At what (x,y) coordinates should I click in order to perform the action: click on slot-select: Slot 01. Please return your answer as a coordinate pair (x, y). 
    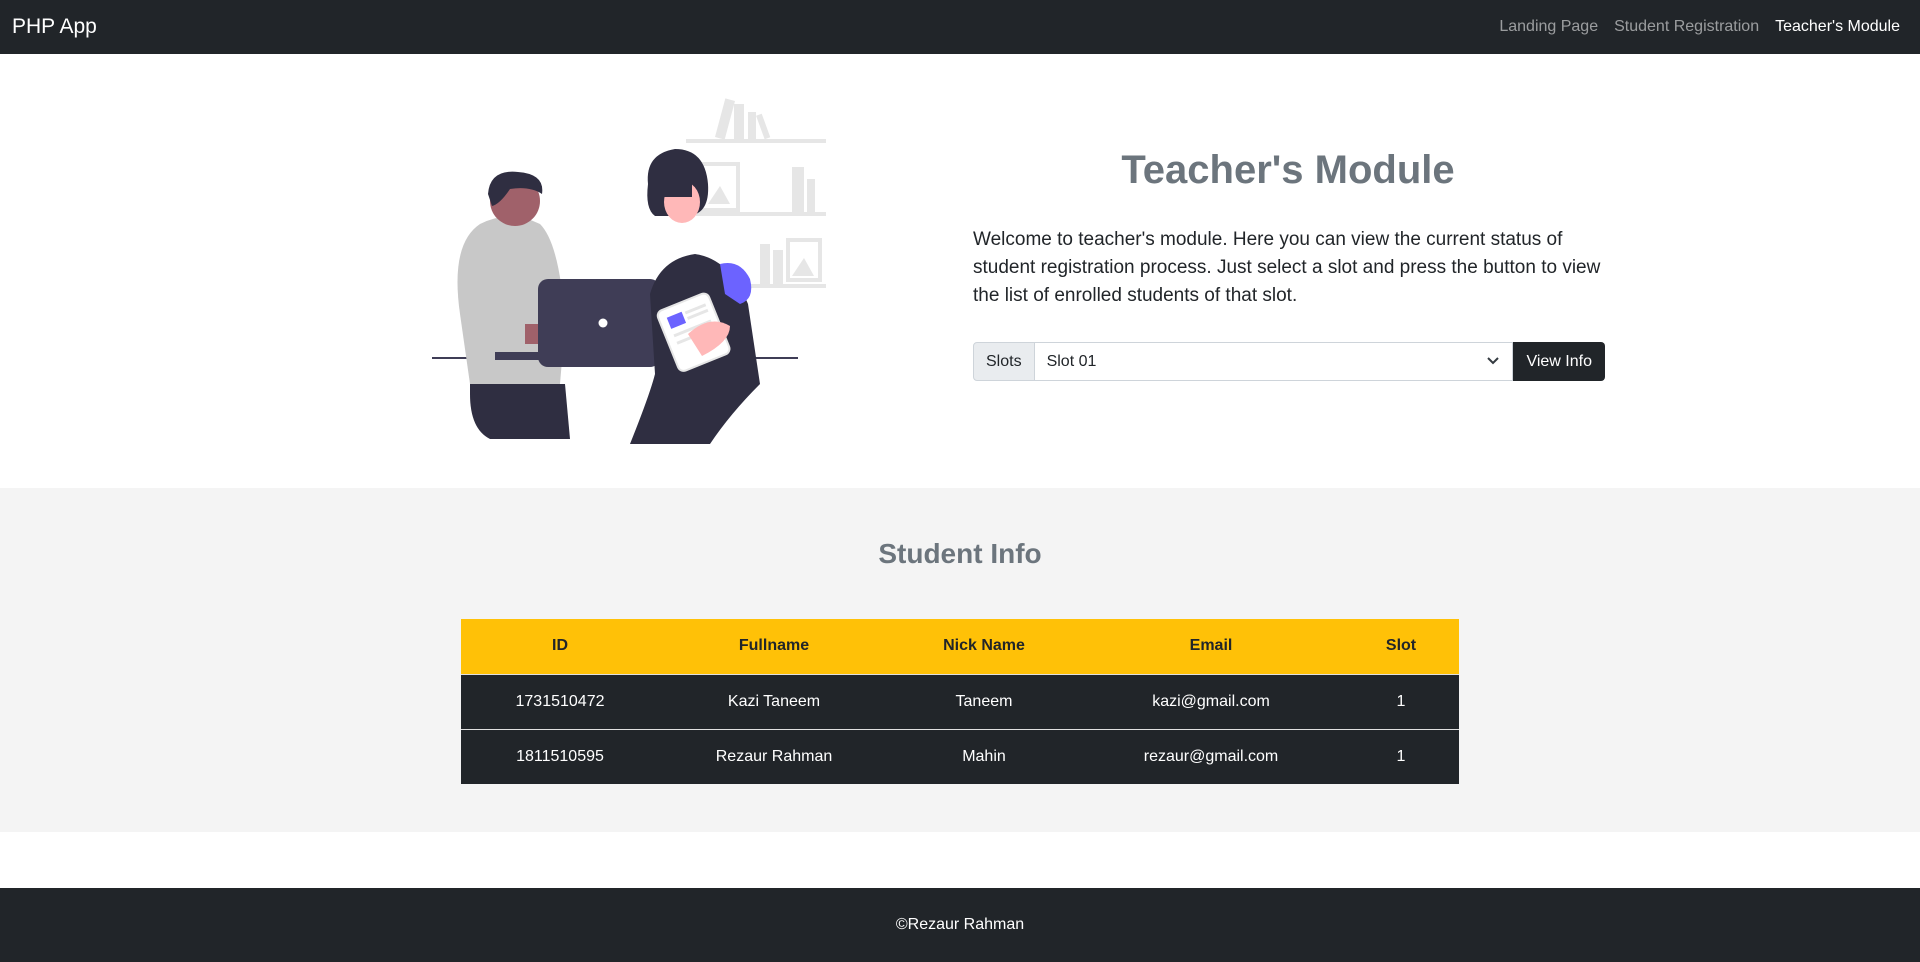
    Looking at the image, I should click on (1274, 361).